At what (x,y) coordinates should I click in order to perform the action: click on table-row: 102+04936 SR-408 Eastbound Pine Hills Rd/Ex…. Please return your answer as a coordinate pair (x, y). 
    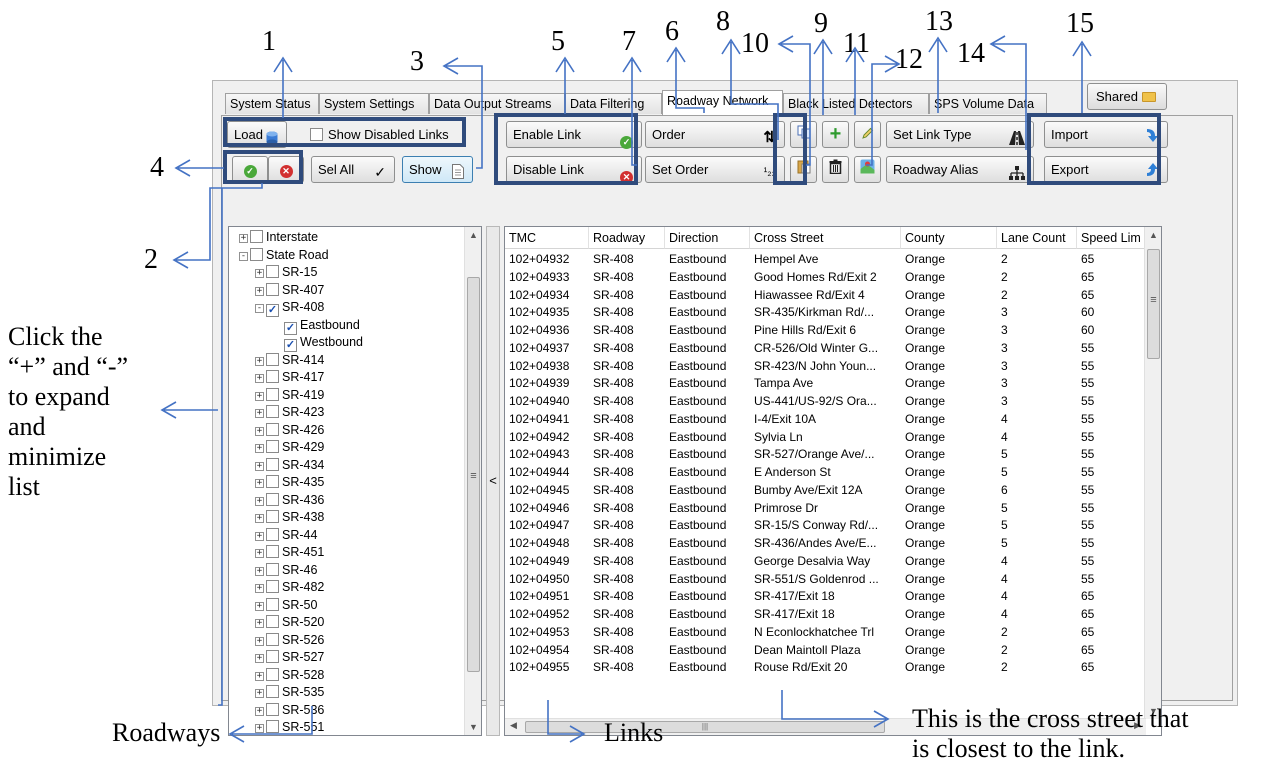
    Looking at the image, I should click on (825, 330).